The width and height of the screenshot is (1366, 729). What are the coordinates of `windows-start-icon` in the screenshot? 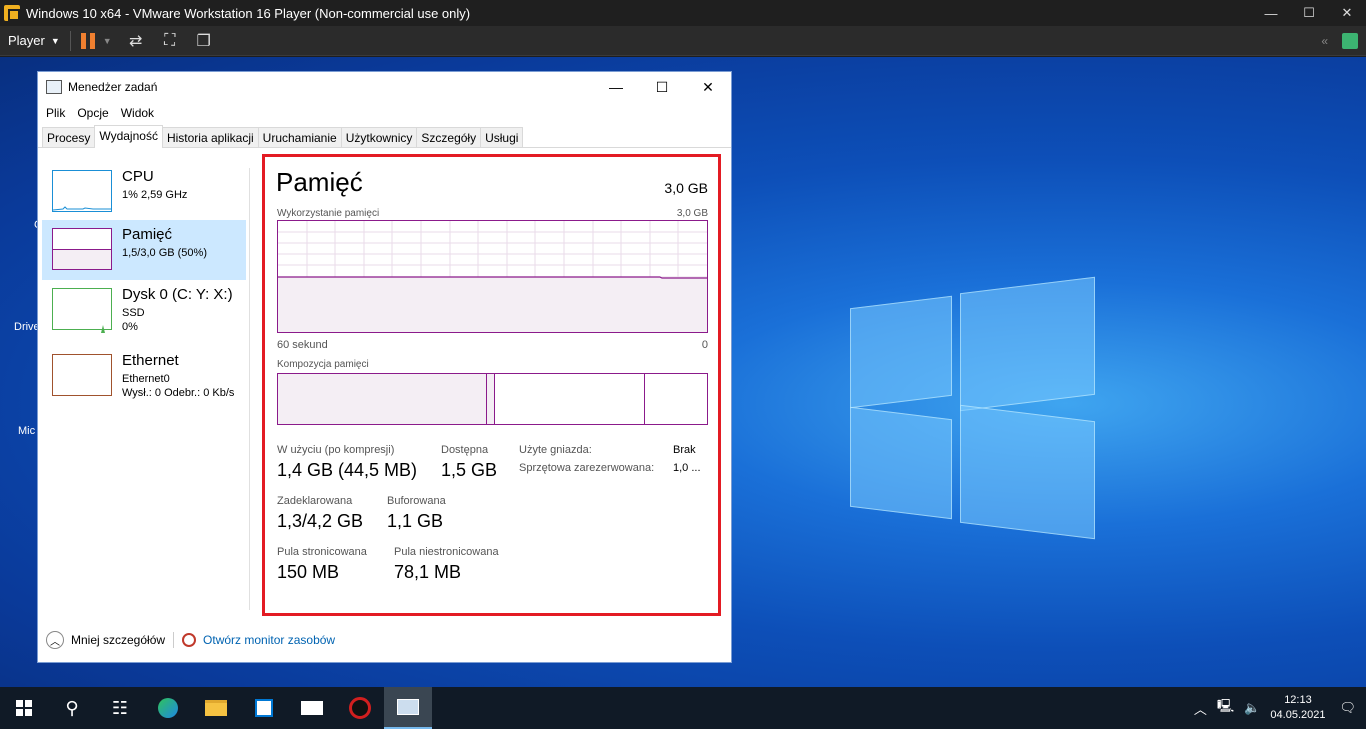 It's located at (24, 708).